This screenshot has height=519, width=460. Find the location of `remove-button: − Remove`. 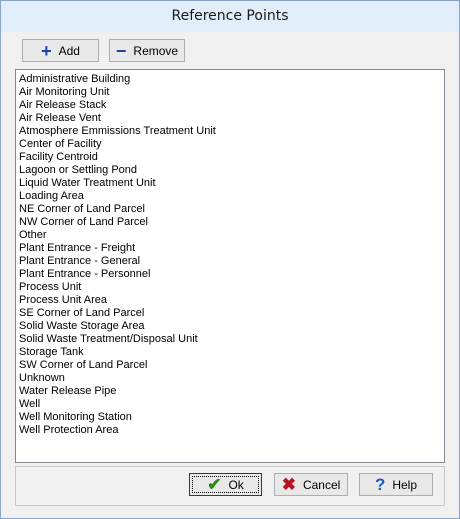

remove-button: − Remove is located at coordinates (147, 50).